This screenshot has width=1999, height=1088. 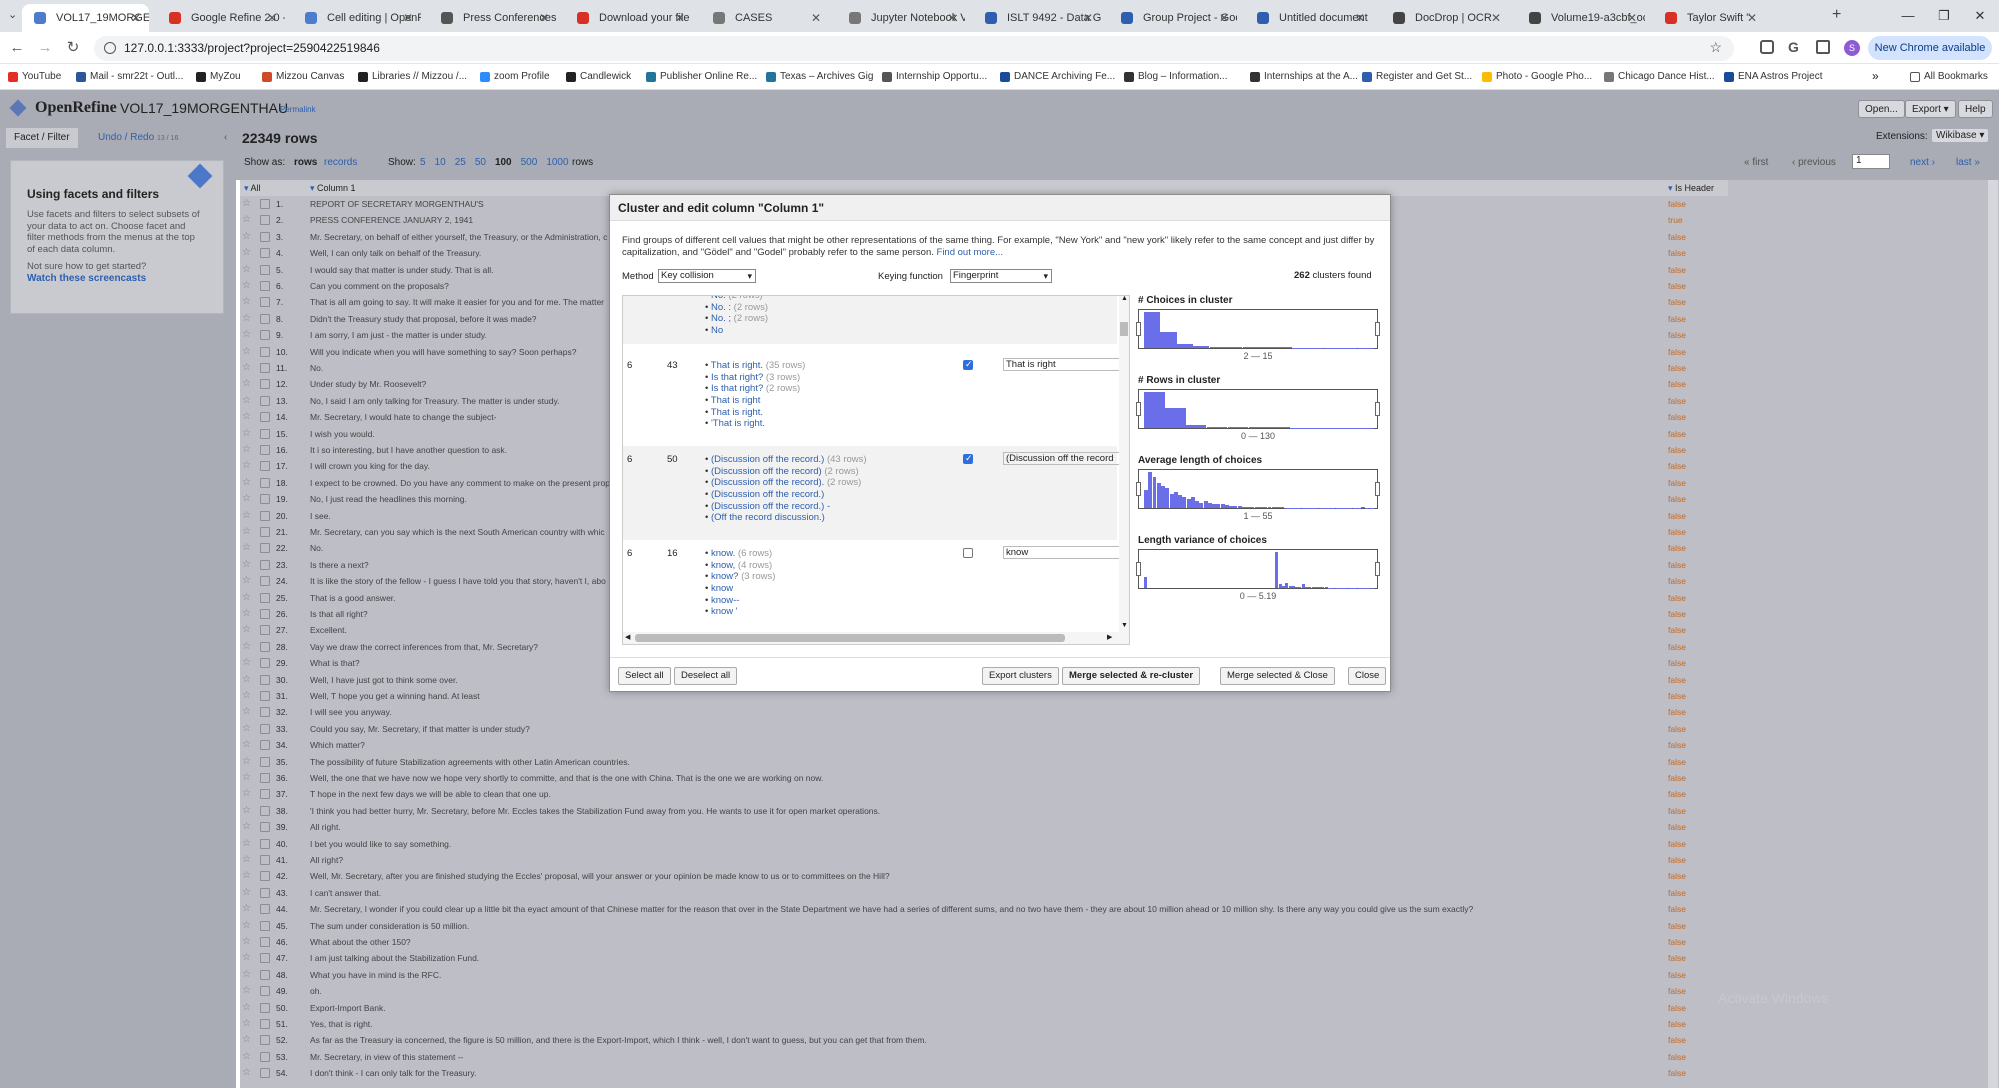 What do you see at coordinates (1010, 975) in the screenshot?
I see `cell-column-1: What you have in mind is the RFC.` at bounding box center [1010, 975].